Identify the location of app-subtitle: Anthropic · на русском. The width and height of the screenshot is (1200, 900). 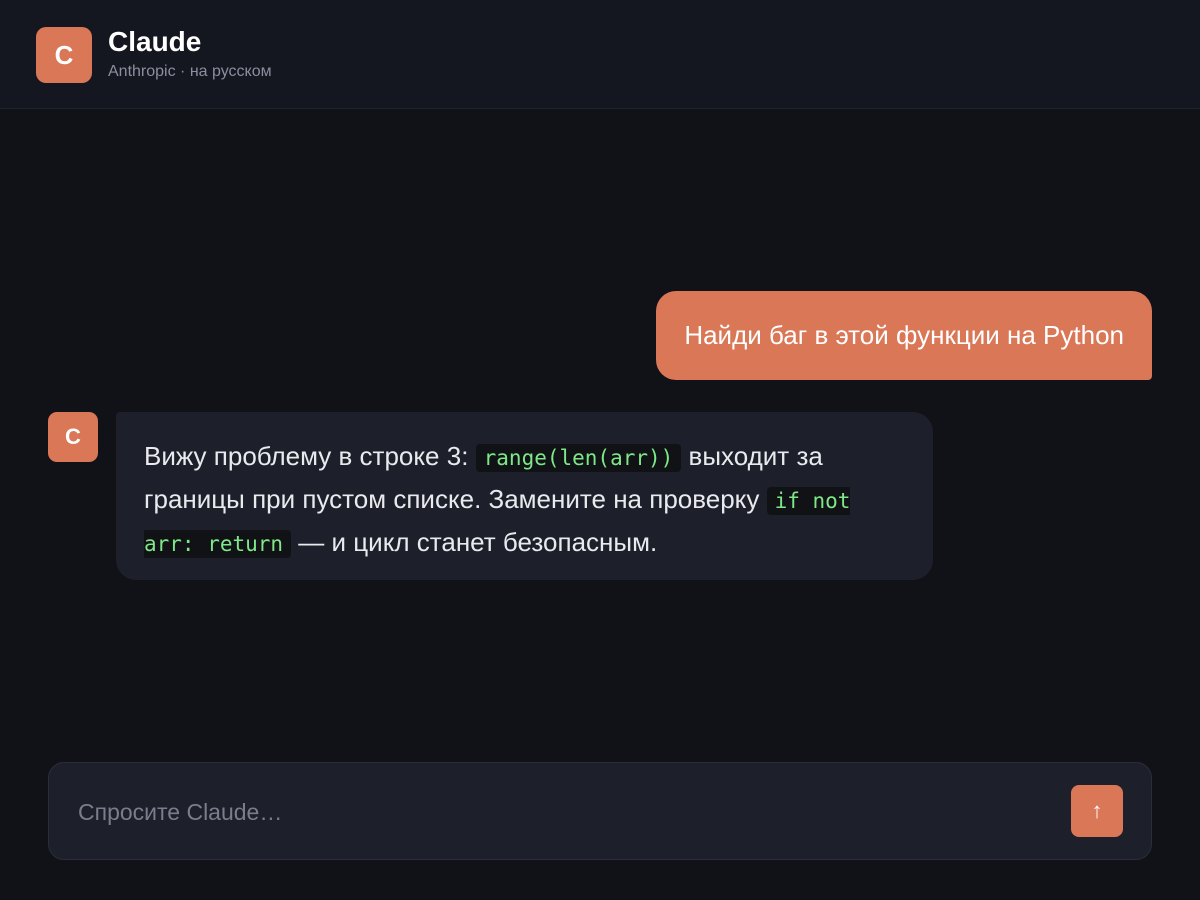
(190, 71).